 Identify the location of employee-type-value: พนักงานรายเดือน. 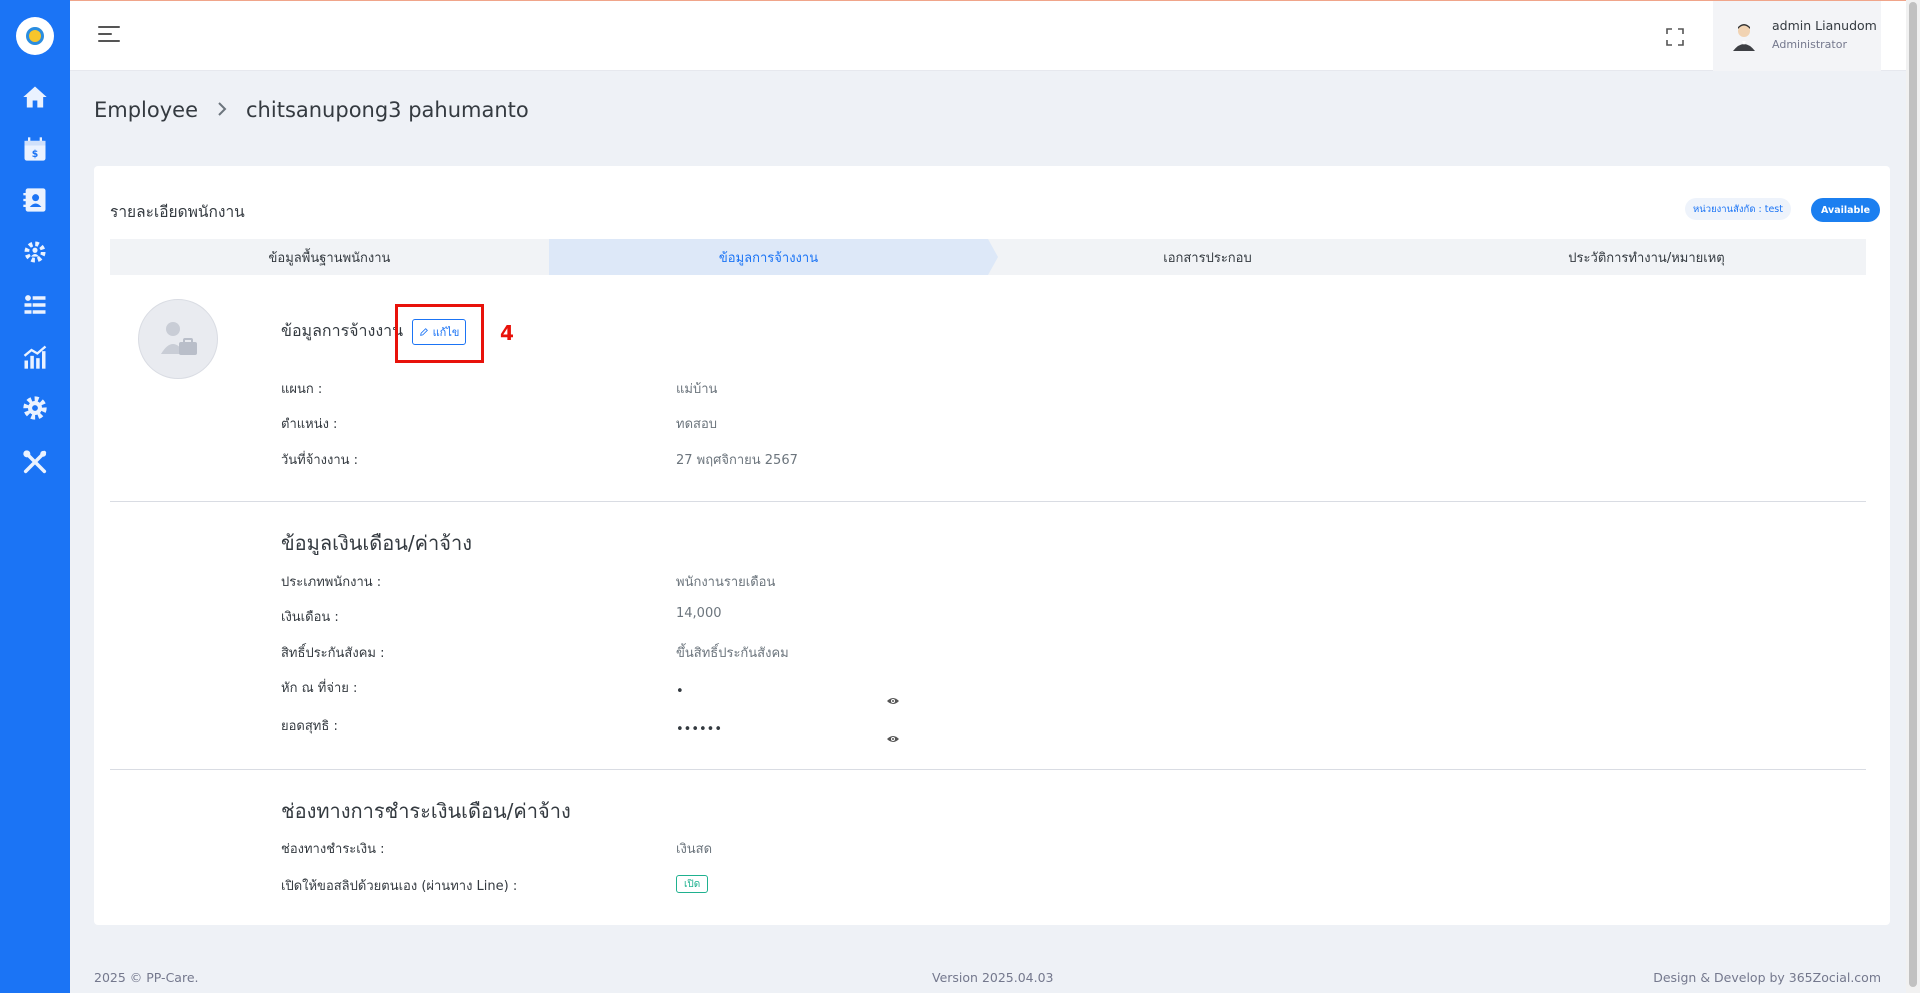
(726, 582).